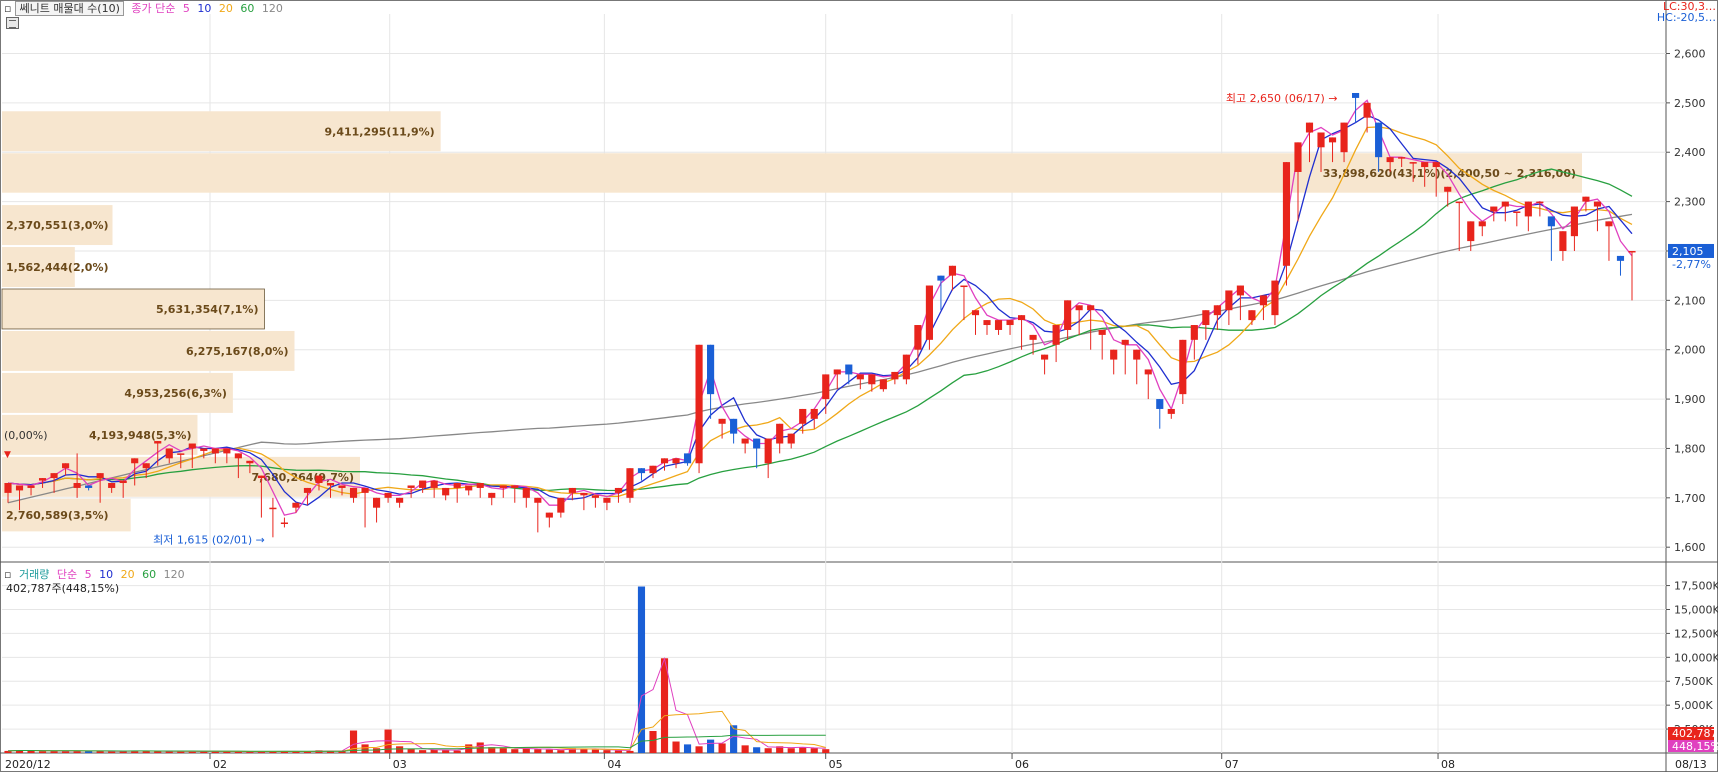  I want to click on volume-tick-label: 5,000K, so click(1693, 705).